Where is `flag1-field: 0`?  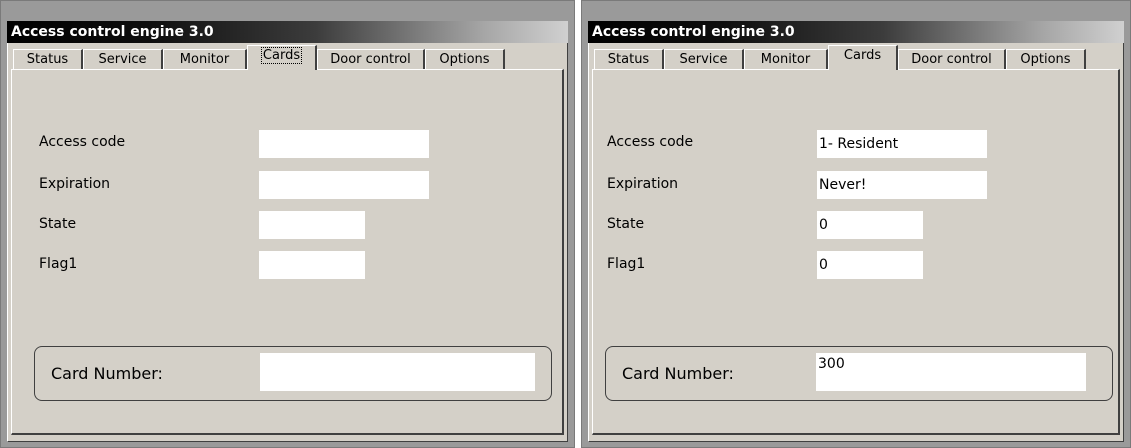 flag1-field: 0 is located at coordinates (870, 265).